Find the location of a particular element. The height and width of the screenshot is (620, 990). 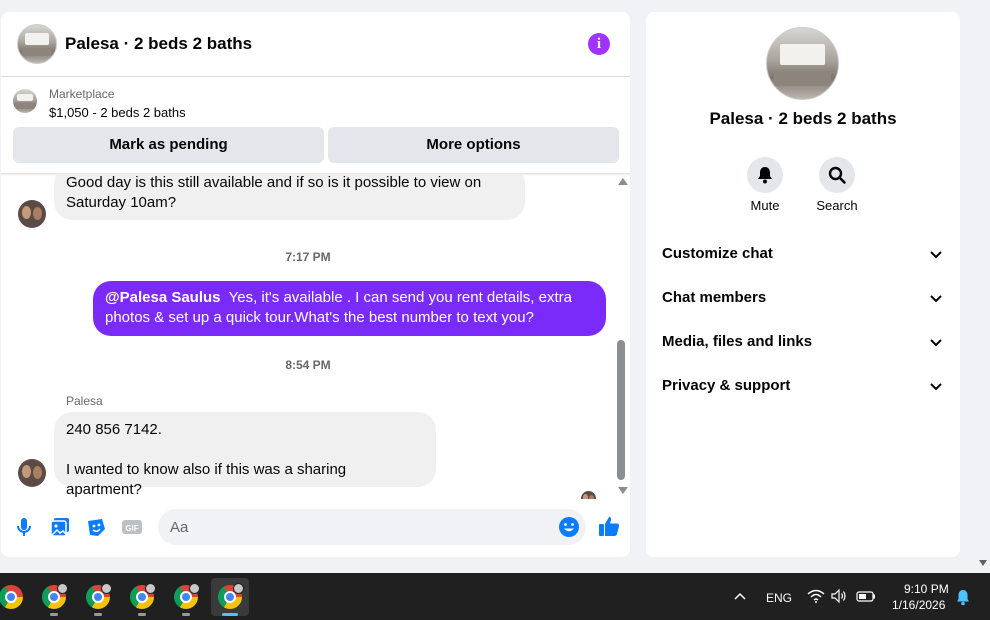

section-chat-members: Chat members is located at coordinates (803, 298).